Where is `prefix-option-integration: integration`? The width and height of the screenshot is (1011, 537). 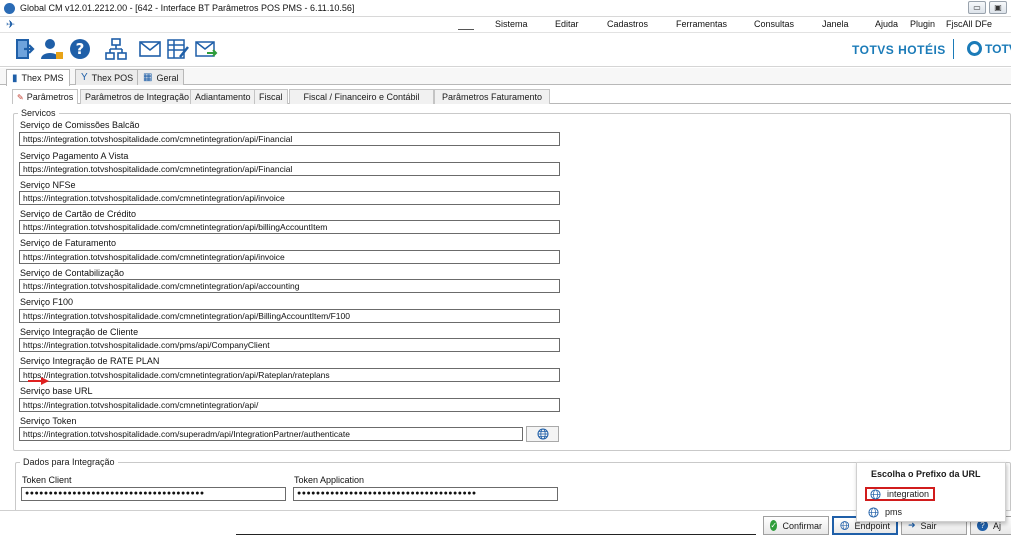 prefix-option-integration: integration is located at coordinates (900, 494).